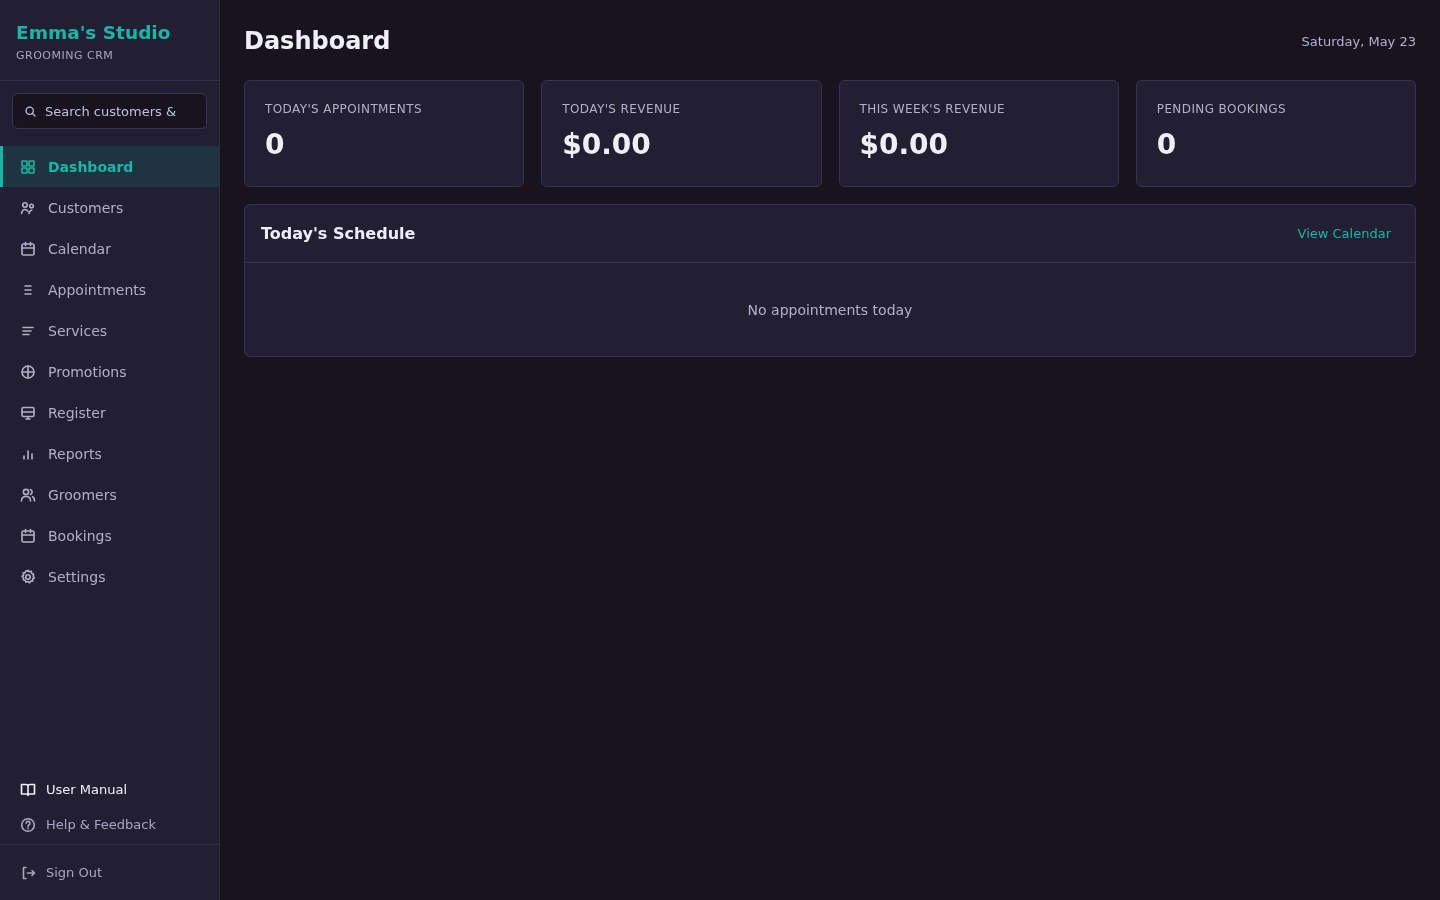 The width and height of the screenshot is (1440, 900). I want to click on stat-label: PENDING BOOKINGS, so click(1222, 109).